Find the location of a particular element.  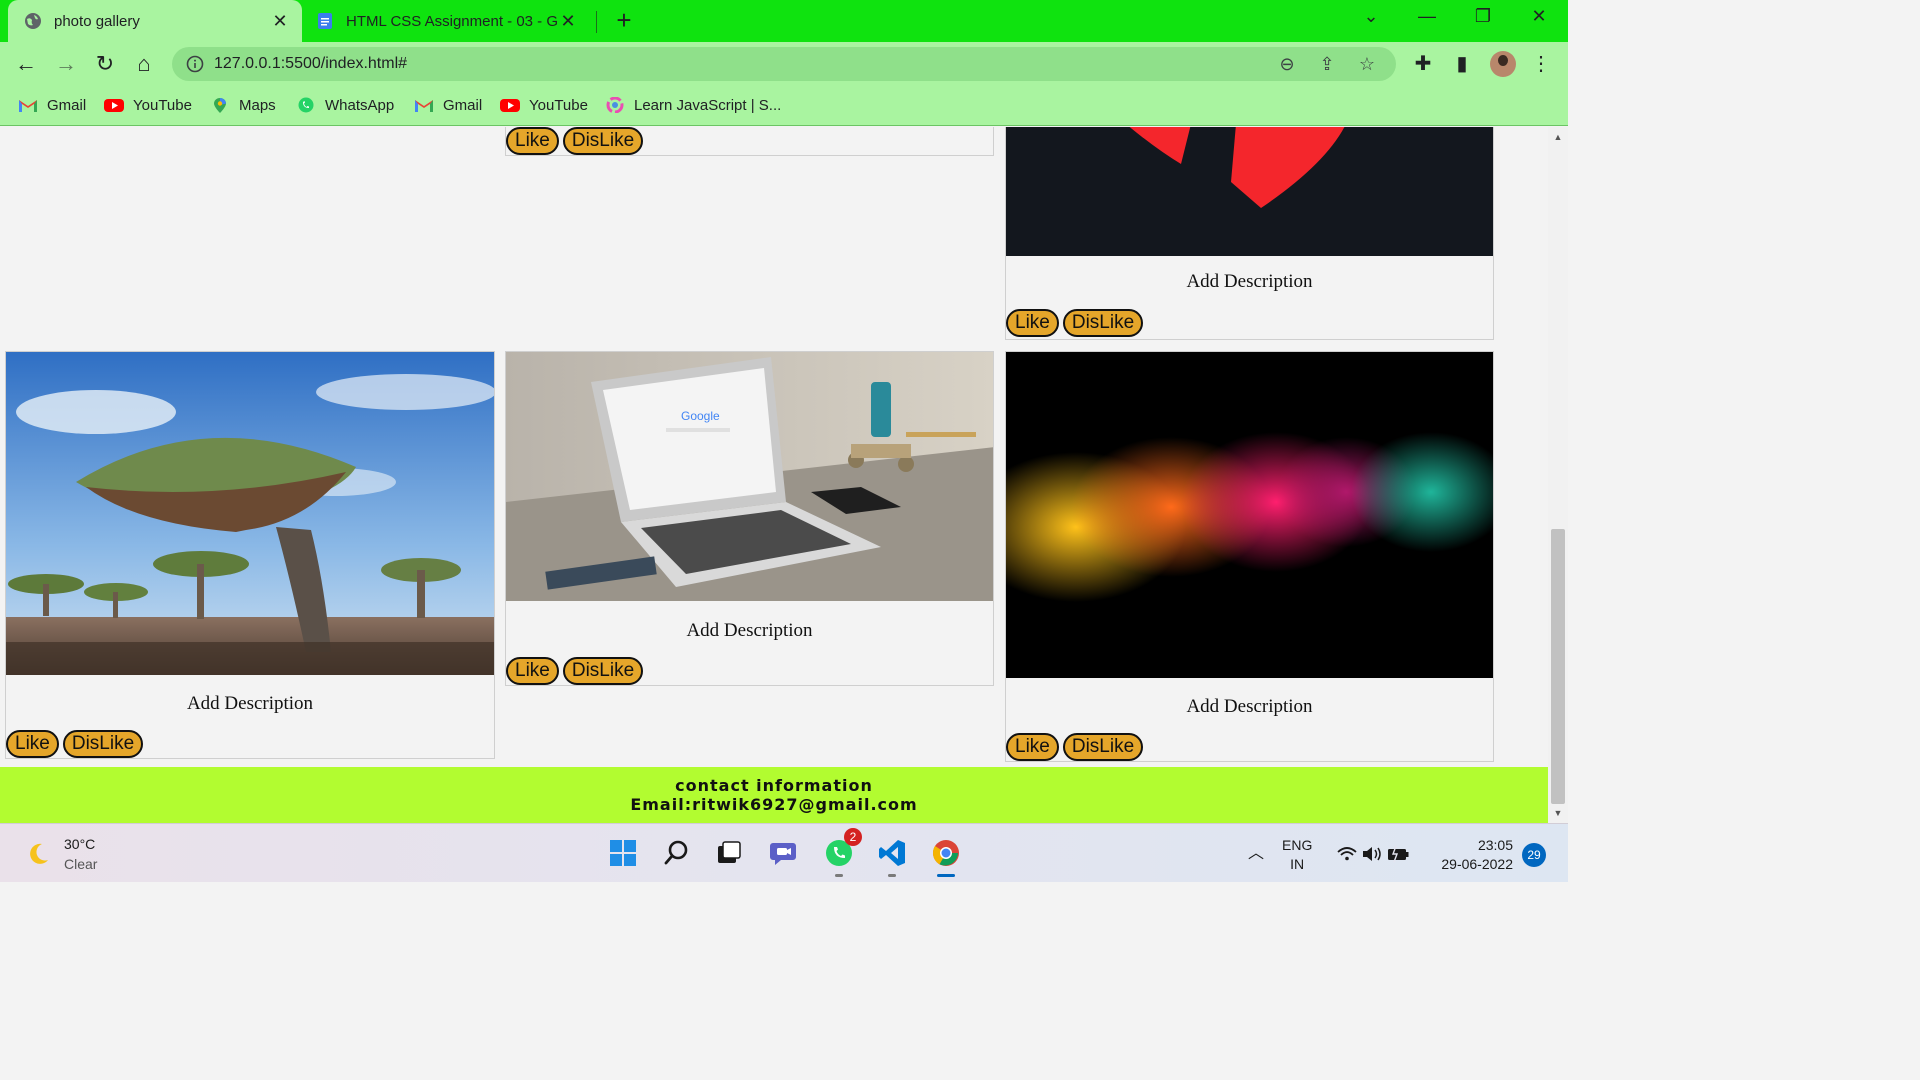

battery-icon is located at coordinates (1398, 854).